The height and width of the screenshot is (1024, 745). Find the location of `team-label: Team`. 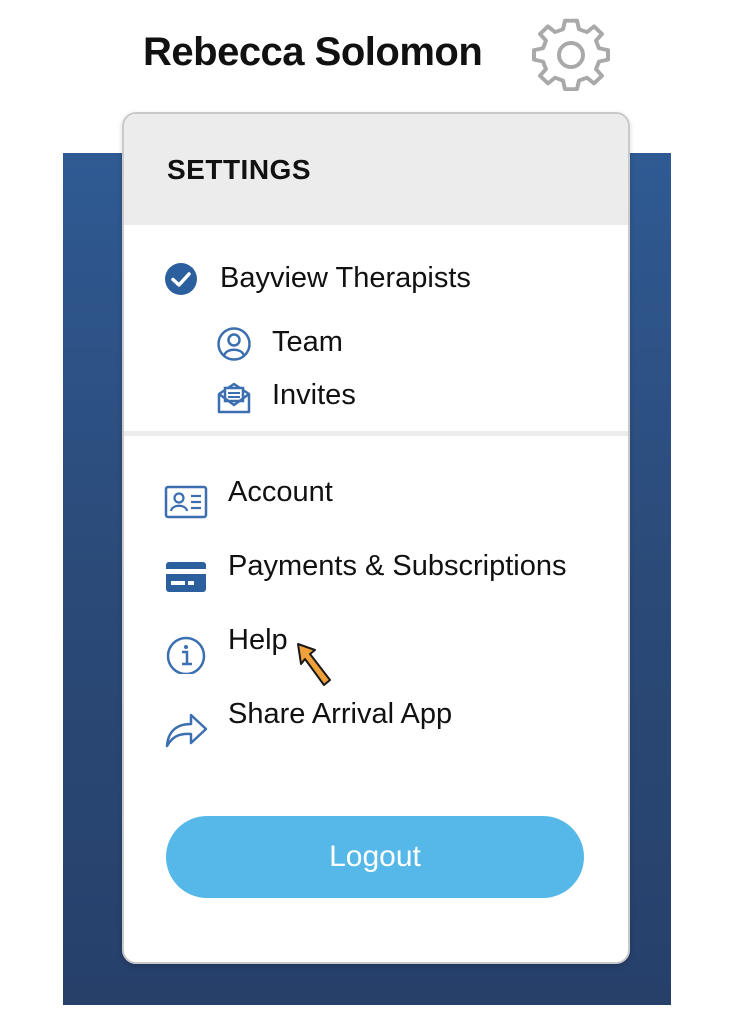

team-label: Team is located at coordinates (307, 342).